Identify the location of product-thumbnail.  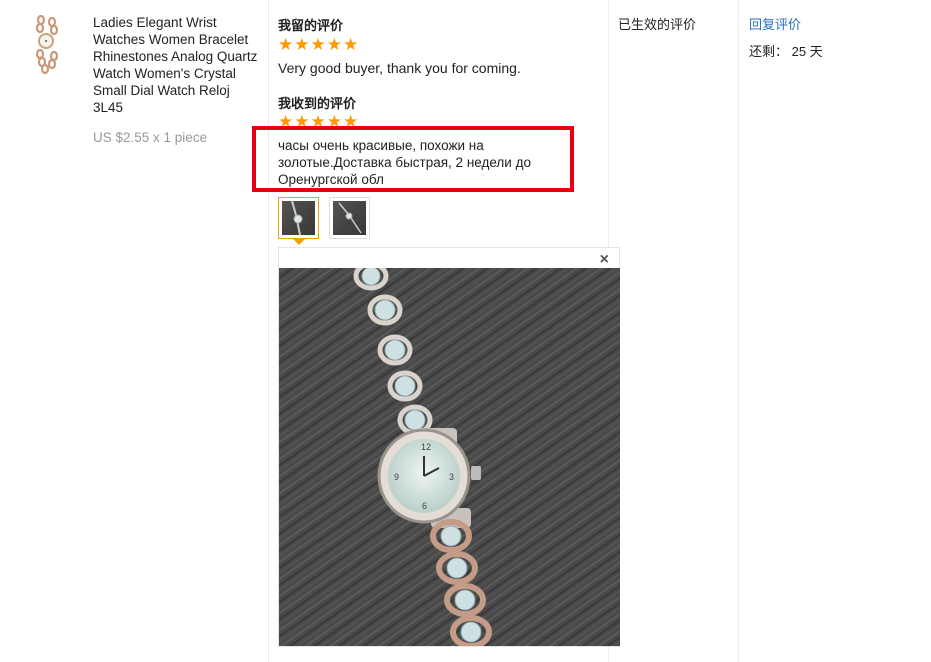
(47, 44).